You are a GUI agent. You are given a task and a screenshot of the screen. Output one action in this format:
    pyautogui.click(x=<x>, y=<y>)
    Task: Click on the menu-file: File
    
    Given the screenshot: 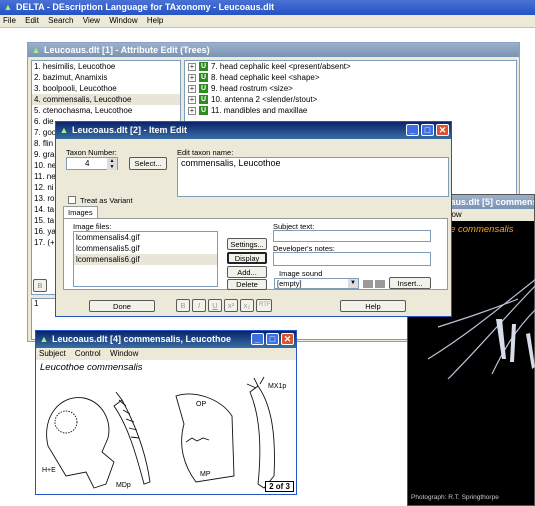 What is the action you would take?
    pyautogui.click(x=9, y=20)
    